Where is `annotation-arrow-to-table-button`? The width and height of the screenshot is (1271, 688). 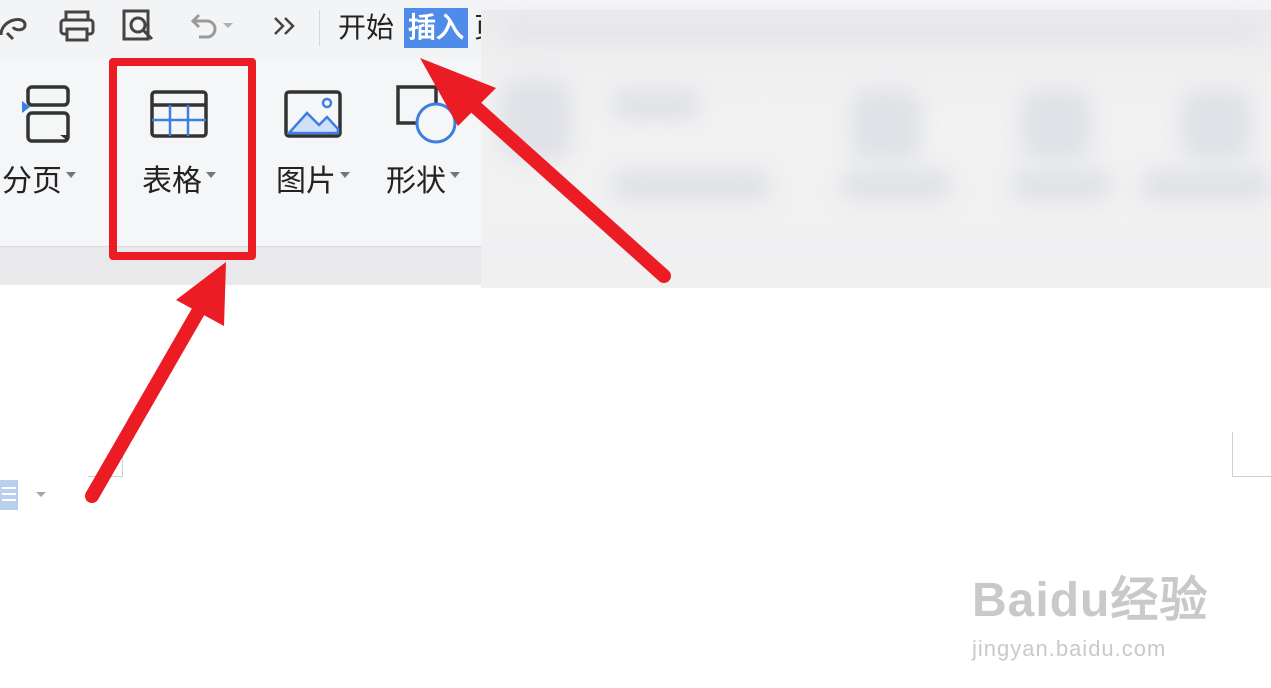
annotation-arrow-to-table-button is located at coordinates (155, 382).